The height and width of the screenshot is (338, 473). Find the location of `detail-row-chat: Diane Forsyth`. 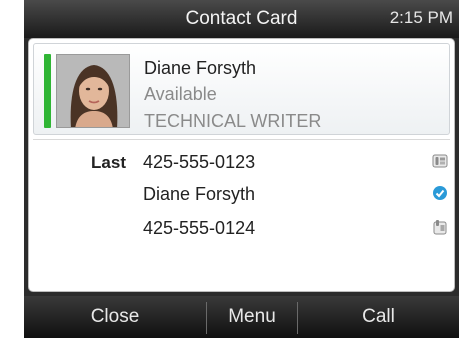

detail-row-chat: Diane Forsyth is located at coordinates (241, 194).